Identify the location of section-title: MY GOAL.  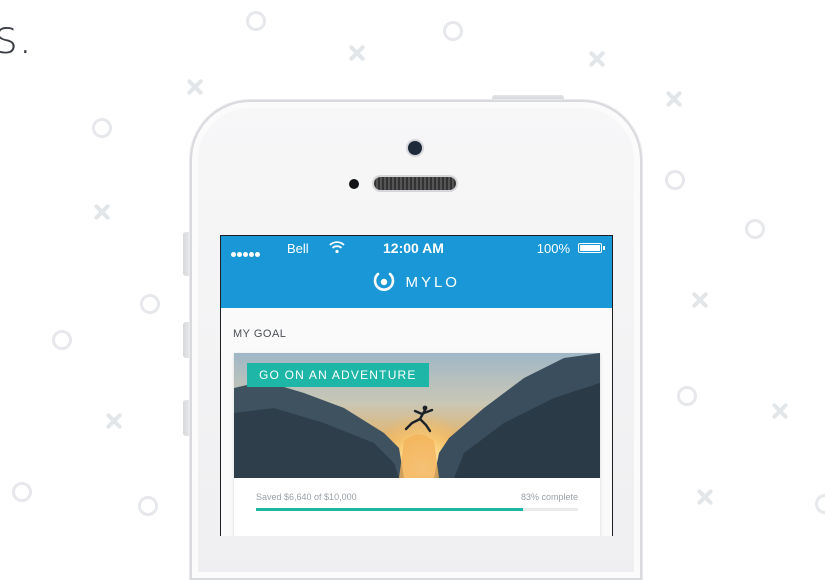
(260, 334).